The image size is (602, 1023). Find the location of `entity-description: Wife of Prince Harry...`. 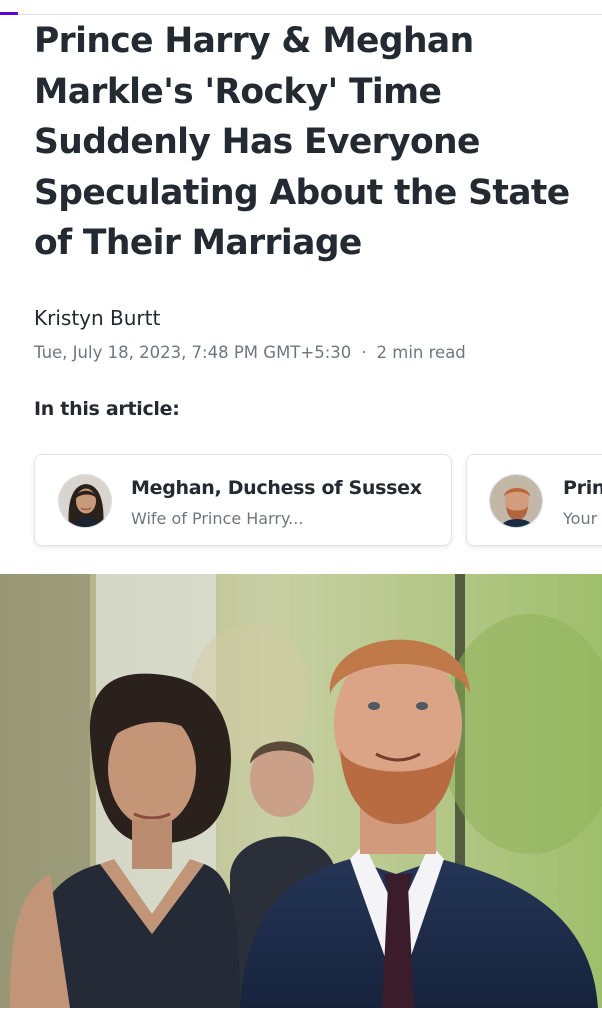

entity-description: Wife of Prince Harry... is located at coordinates (217, 518).